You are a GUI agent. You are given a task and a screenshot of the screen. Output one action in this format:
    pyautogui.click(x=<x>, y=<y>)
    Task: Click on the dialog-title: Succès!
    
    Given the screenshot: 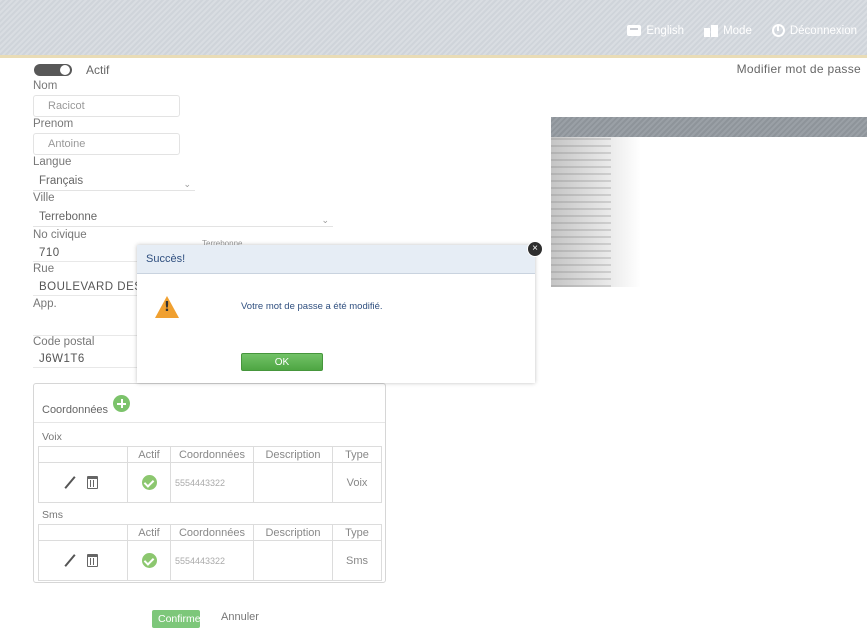 What is the action you would take?
    pyautogui.click(x=166, y=259)
    